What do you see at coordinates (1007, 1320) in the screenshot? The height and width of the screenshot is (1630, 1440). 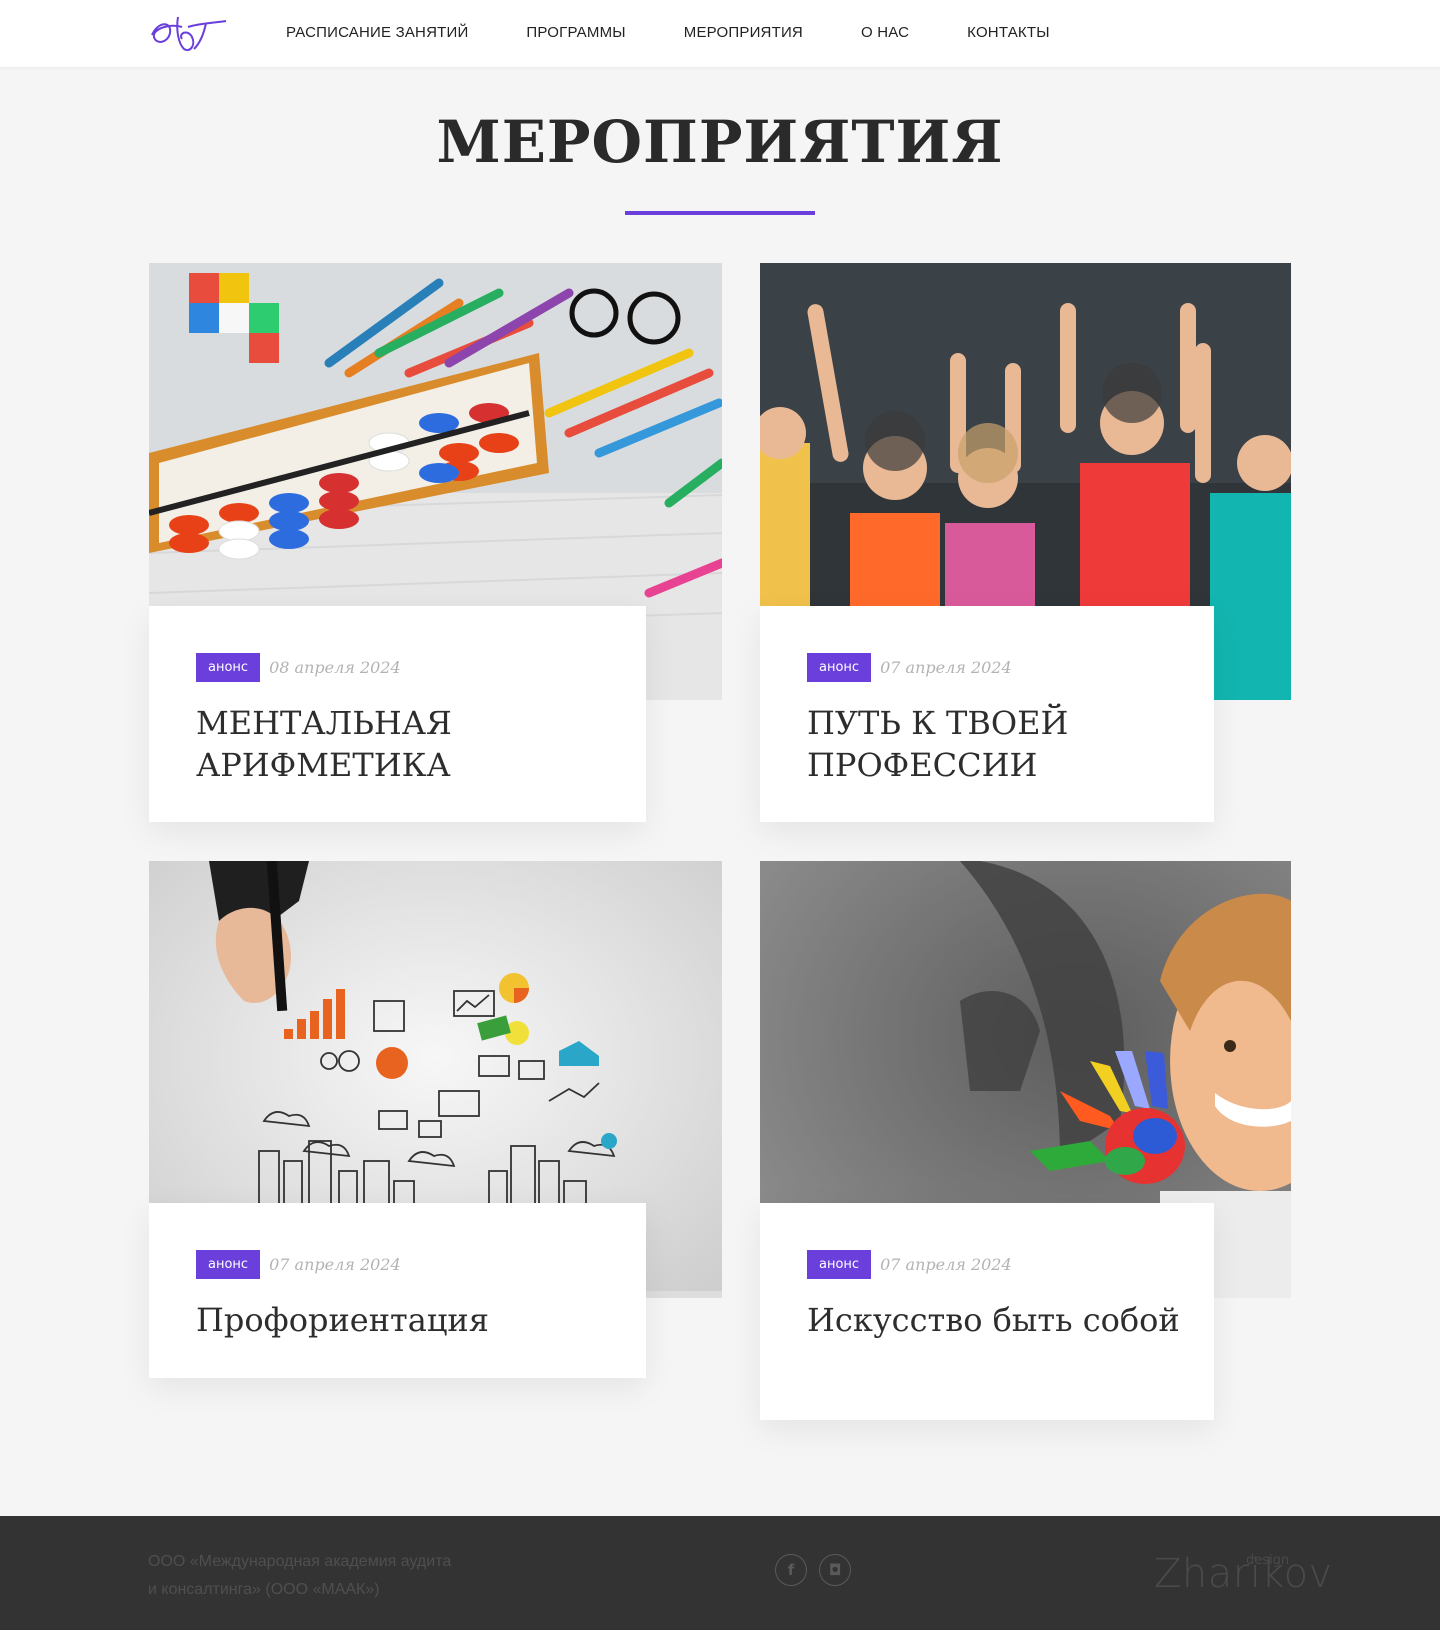 I see `event-title: Искусство быть собой` at bounding box center [1007, 1320].